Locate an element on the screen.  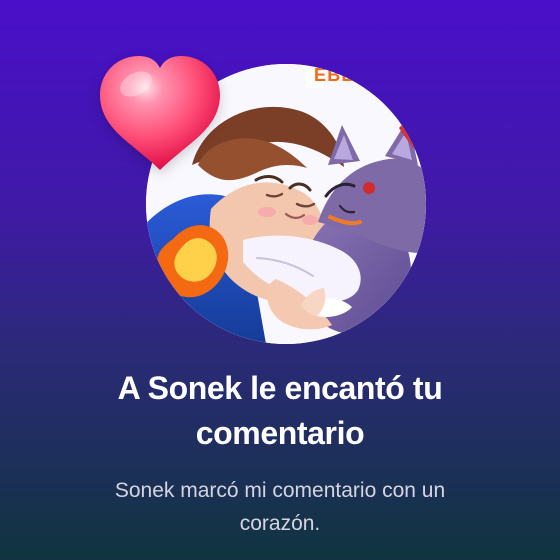
notification-title: A Sonek le encantó tu comentario is located at coordinates (280, 411).